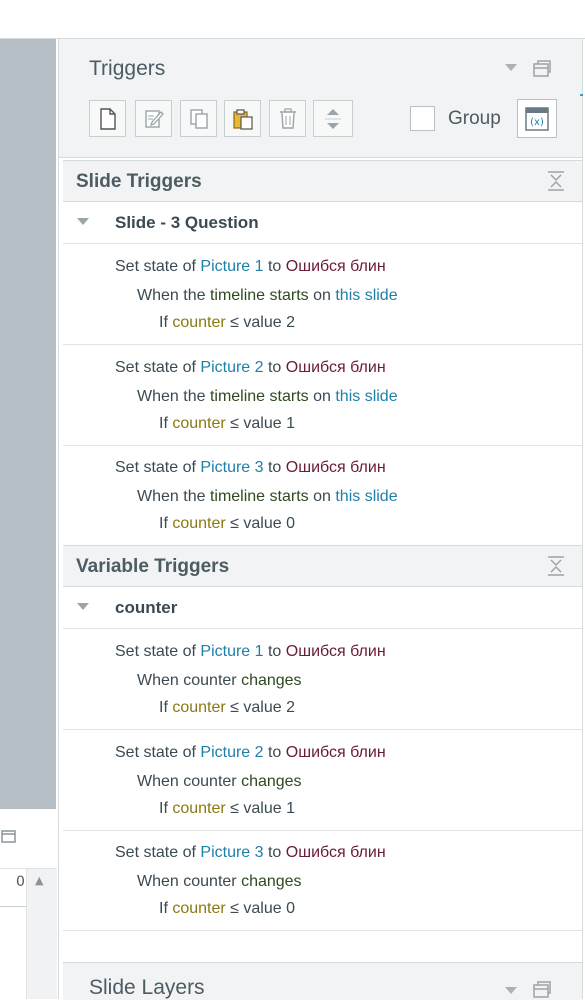 This screenshot has width=585, height=1000. Describe the element at coordinates (147, 987) in the screenshot. I see `slide-layers-title: Slide Layers` at that location.